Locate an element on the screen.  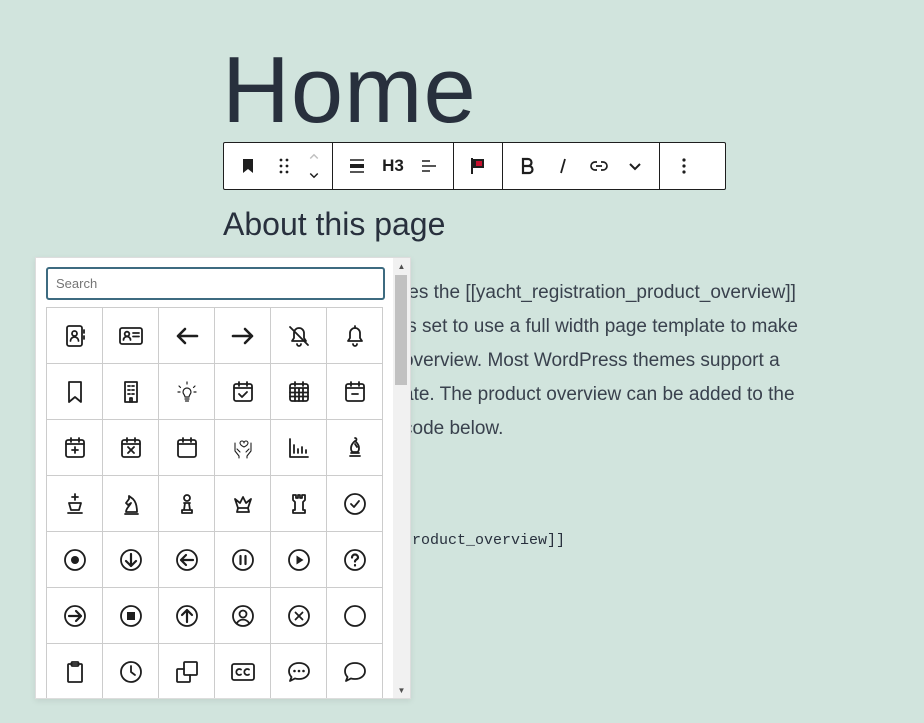
message-dots-icon is located at coordinates (299, 671).